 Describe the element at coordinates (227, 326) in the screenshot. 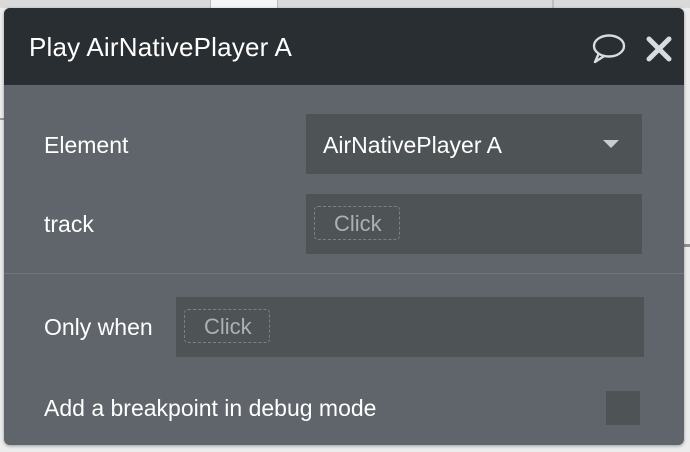

I see `only-when-click-placeholder: Click` at that location.